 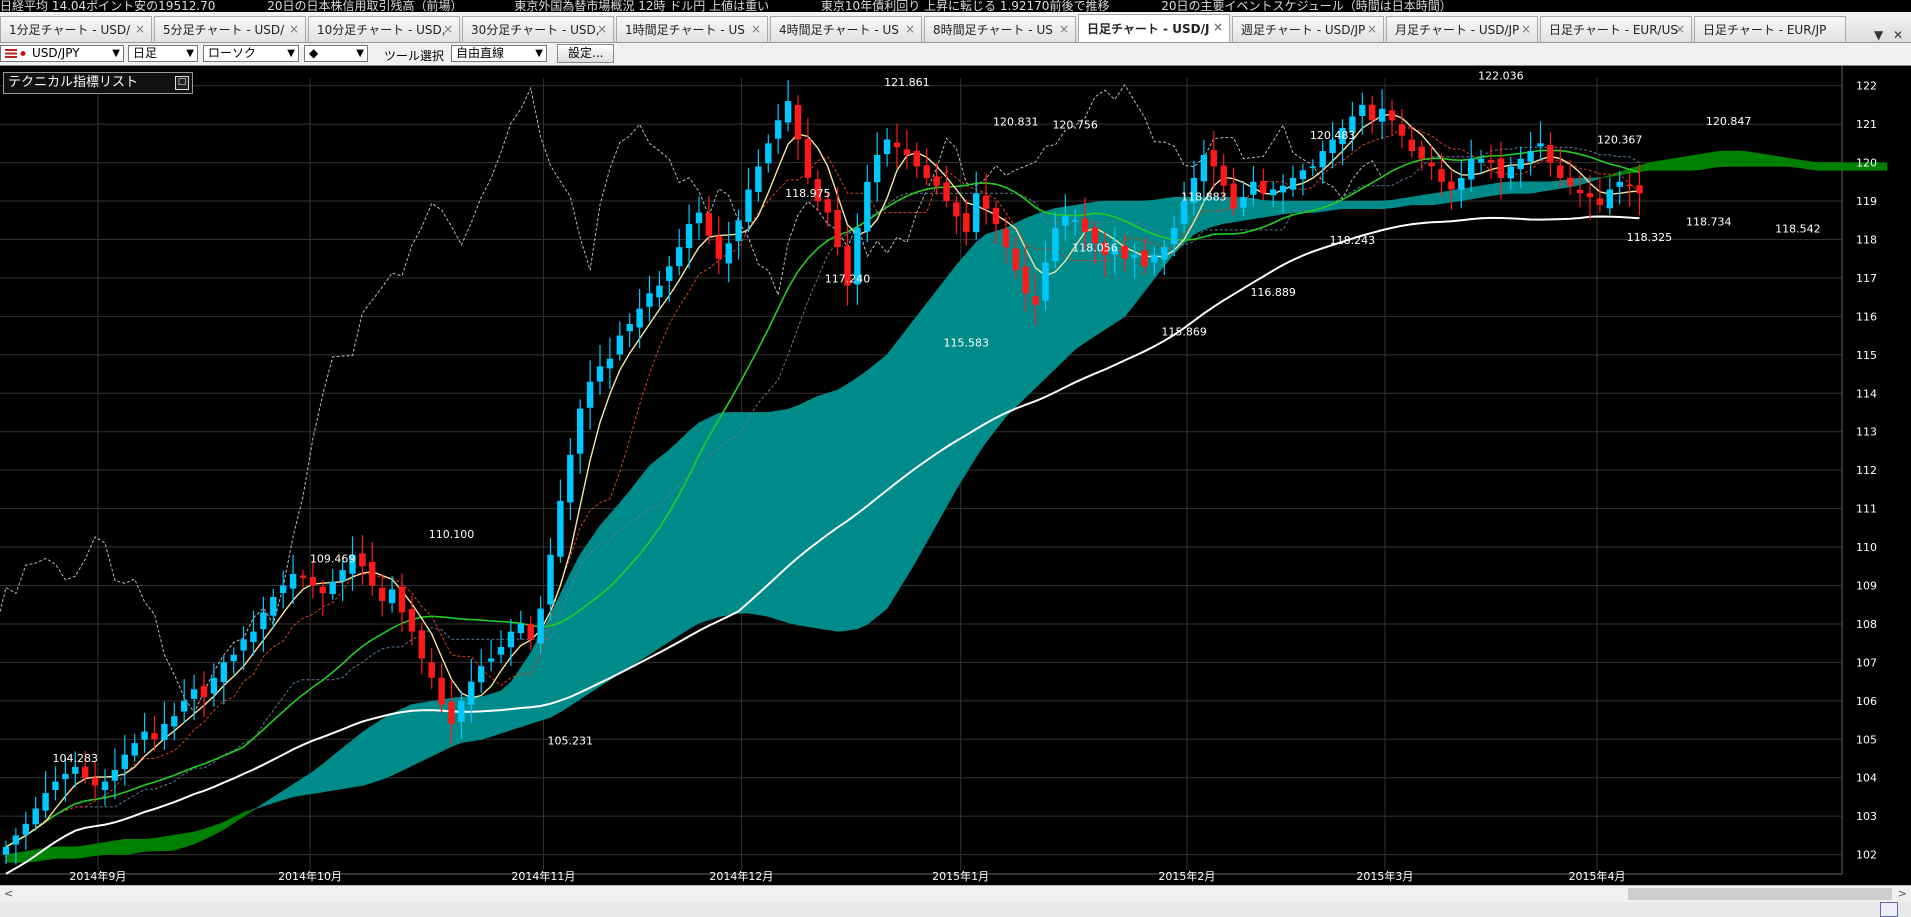 What do you see at coordinates (364, 6) in the screenshot?
I see `ticker-item: 20日の日本株信用取引残高（前場）` at bounding box center [364, 6].